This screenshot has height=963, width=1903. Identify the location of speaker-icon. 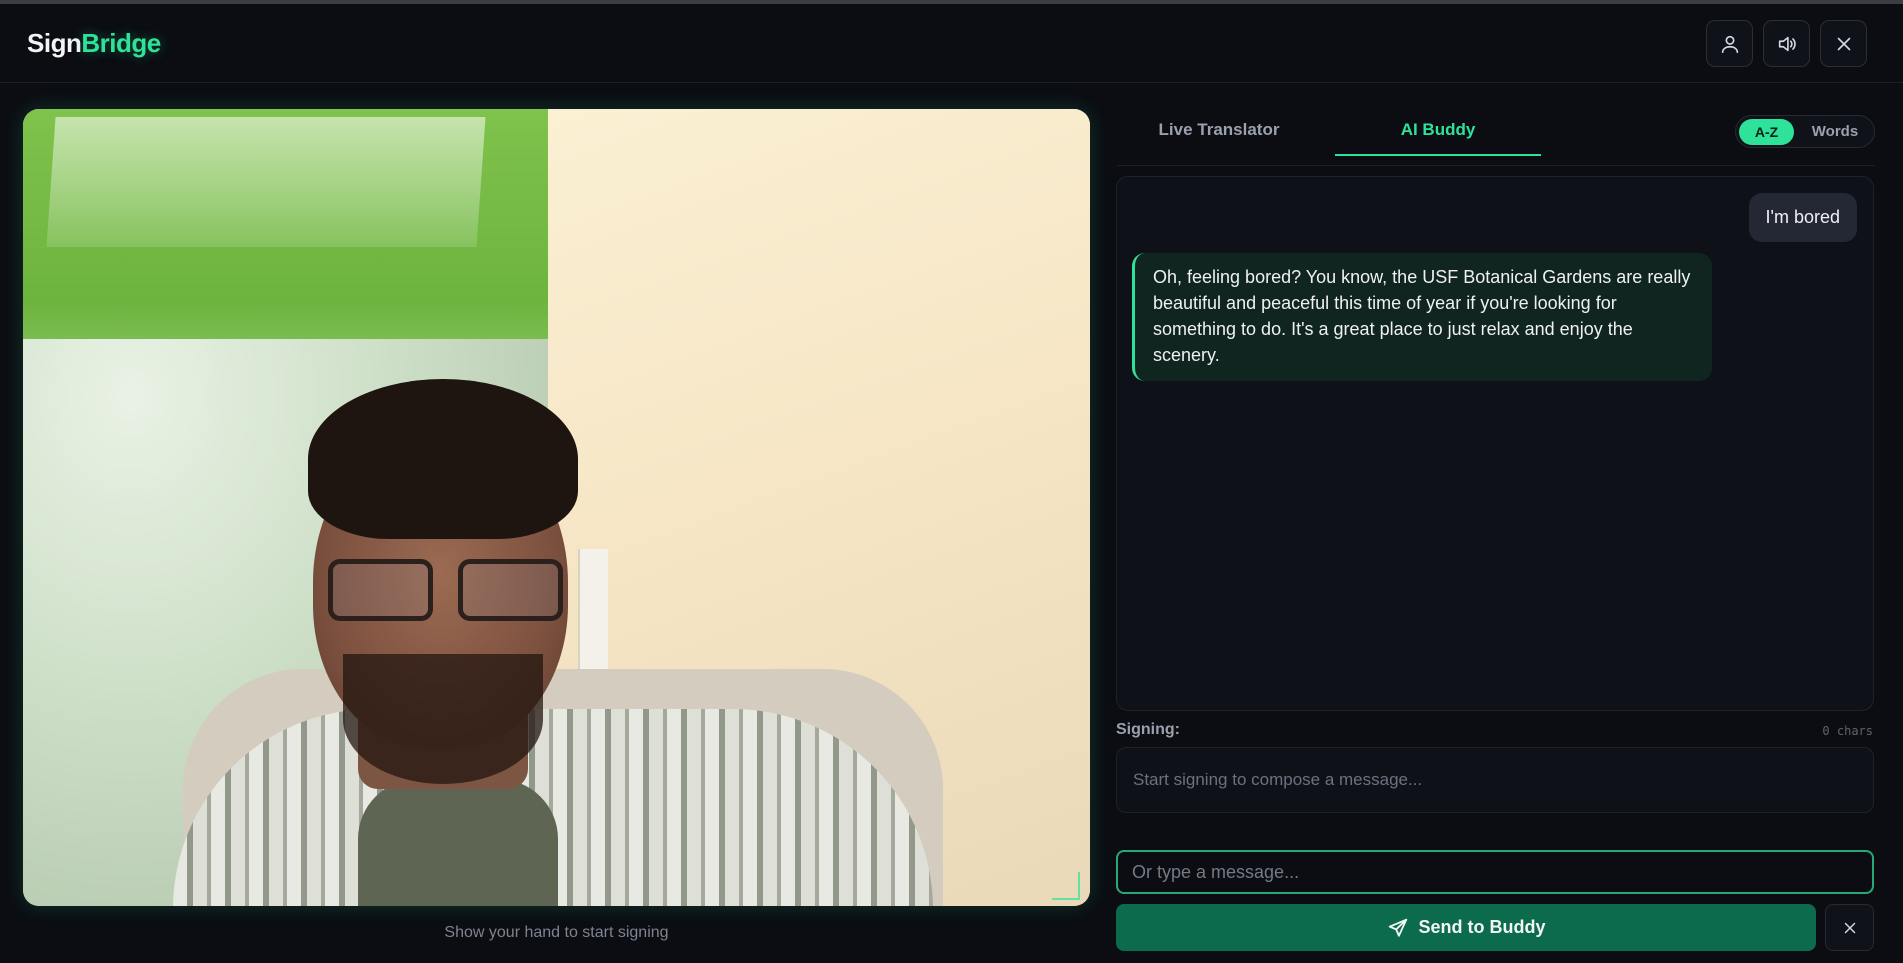
(1787, 43).